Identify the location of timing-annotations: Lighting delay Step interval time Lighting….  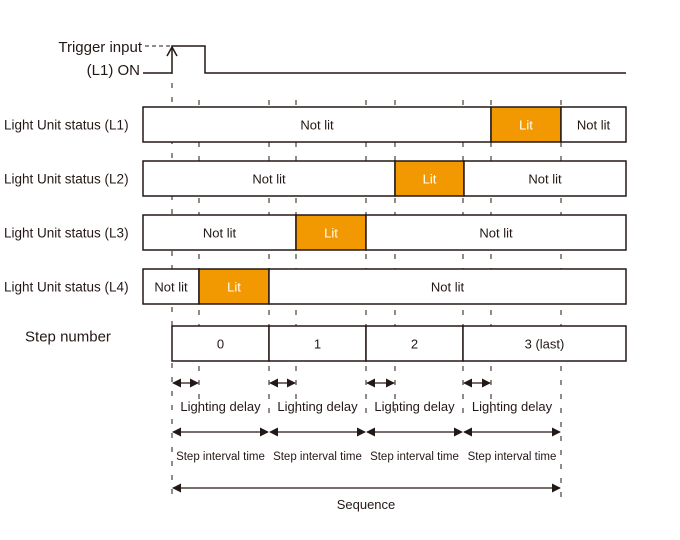
(366, 445).